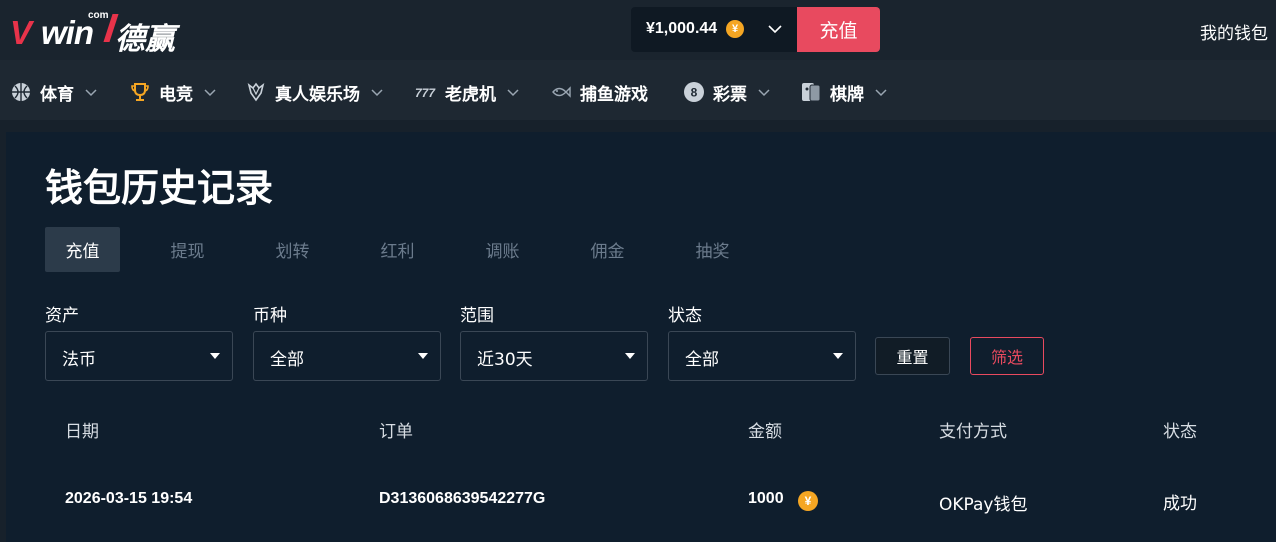 The height and width of the screenshot is (542, 1276). What do you see at coordinates (347, 356) in the screenshot?
I see `currency-select: 全部` at bounding box center [347, 356].